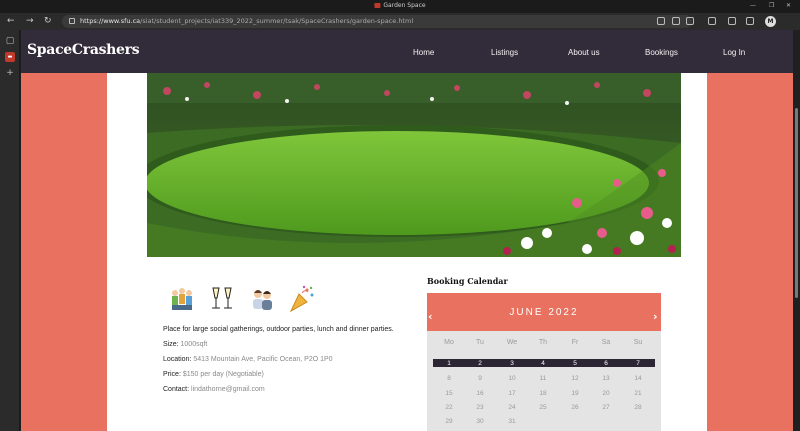 This screenshot has height=431, width=800. I want to click on zoom-icon, so click(676, 21).